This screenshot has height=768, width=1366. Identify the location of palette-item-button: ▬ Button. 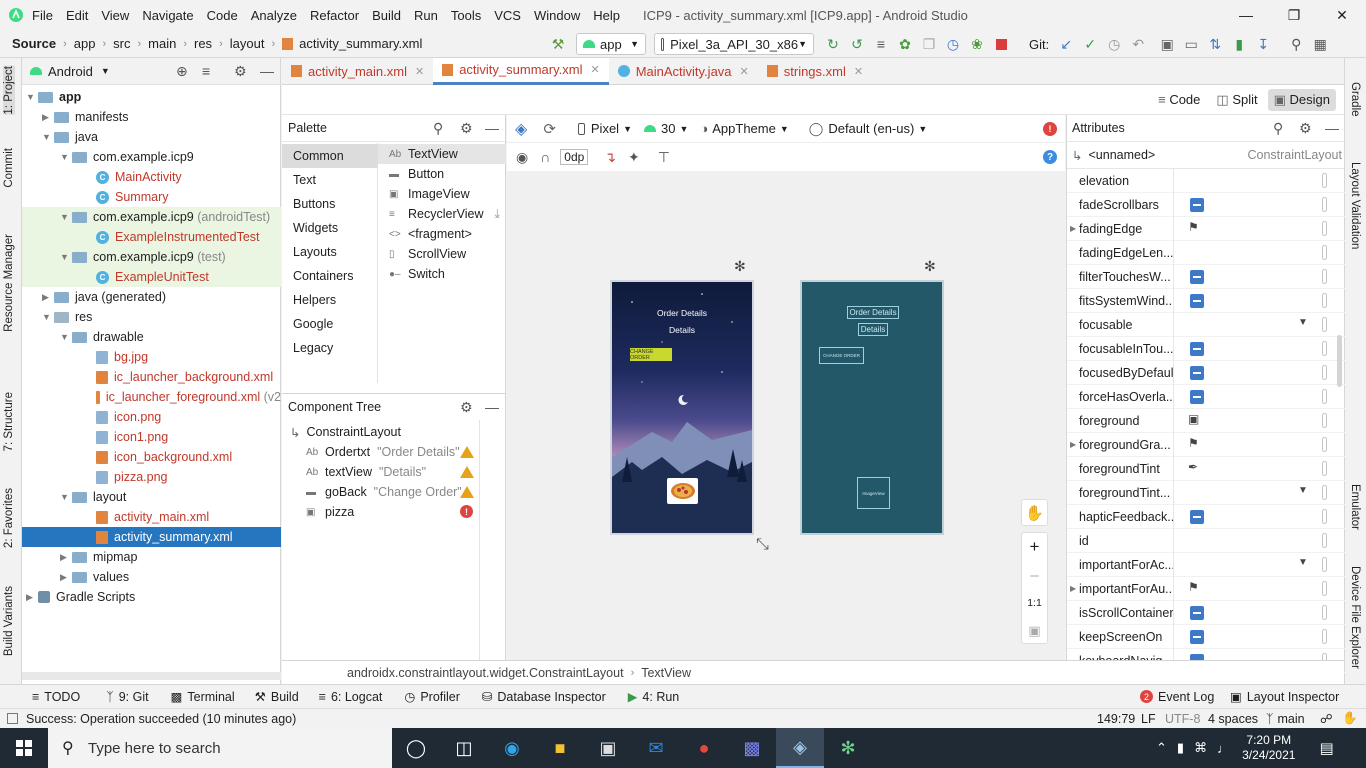
(442, 174).